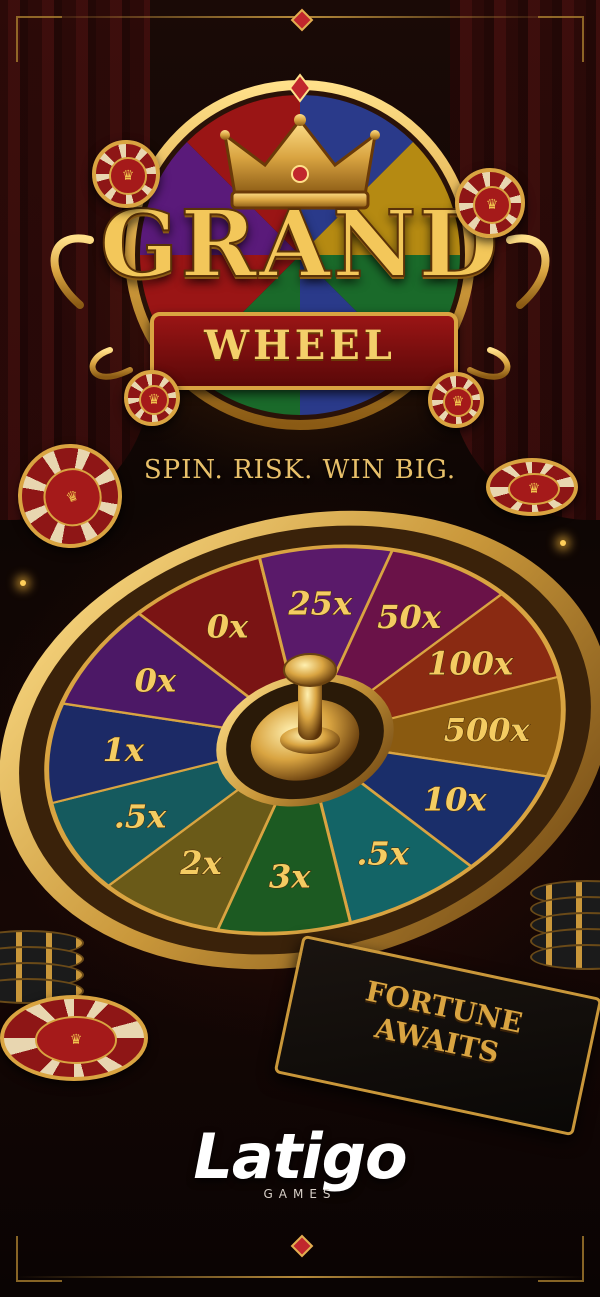 This screenshot has width=600, height=1297. What do you see at coordinates (302, 20) in the screenshot?
I see `top-gem-icon` at bounding box center [302, 20].